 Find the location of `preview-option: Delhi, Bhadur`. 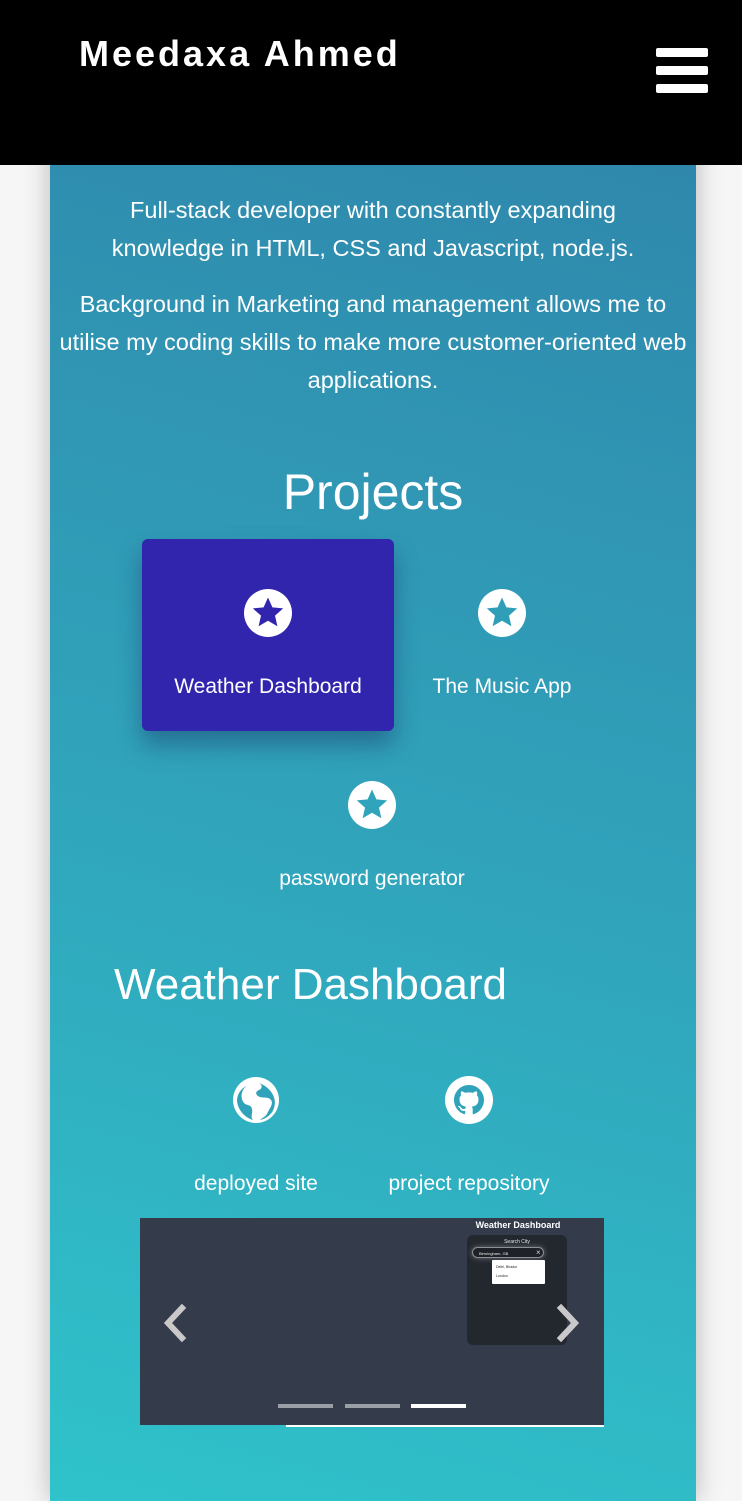

preview-option: Delhi, Bhadur is located at coordinates (507, 1267).